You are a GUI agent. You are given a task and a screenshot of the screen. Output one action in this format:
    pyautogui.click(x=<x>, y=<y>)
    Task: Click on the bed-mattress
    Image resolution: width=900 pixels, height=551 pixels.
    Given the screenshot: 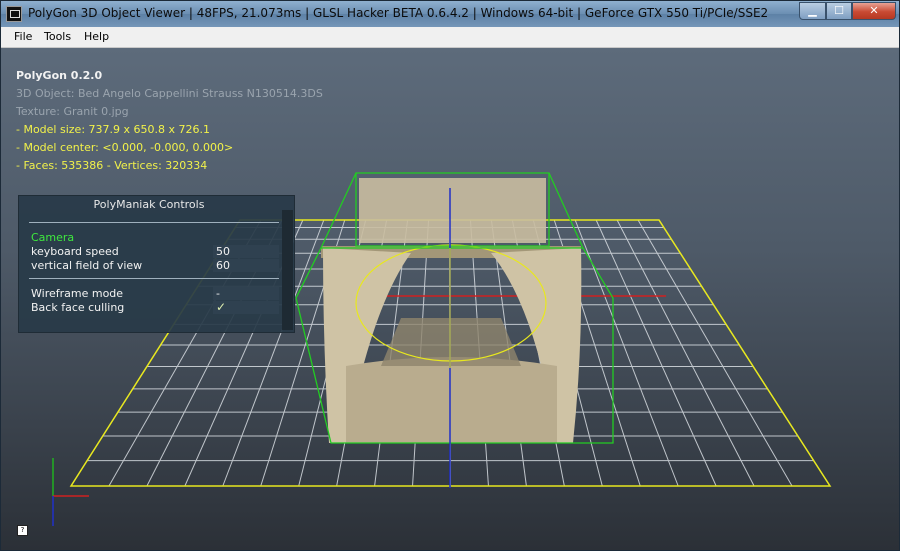 What is the action you would take?
    pyautogui.click(x=451, y=342)
    